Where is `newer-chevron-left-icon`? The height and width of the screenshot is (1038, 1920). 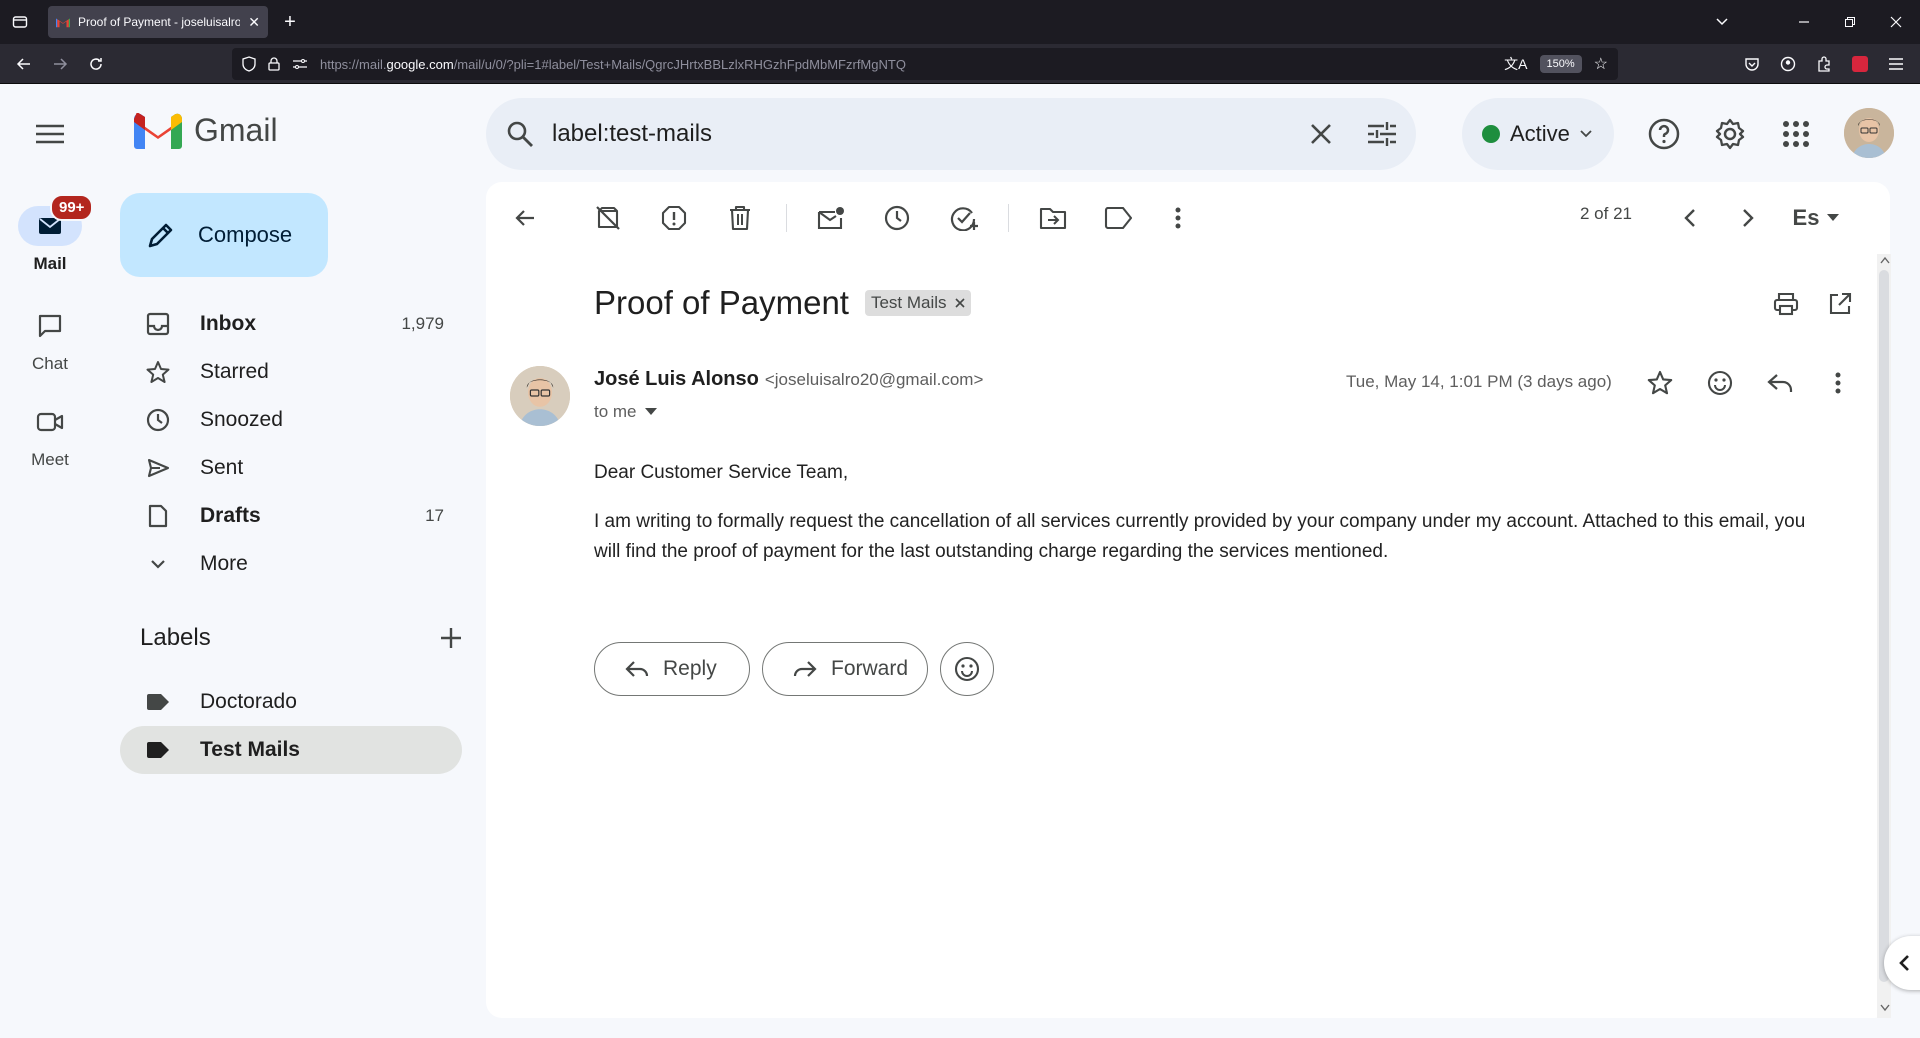
newer-chevron-left-icon is located at coordinates (1690, 218).